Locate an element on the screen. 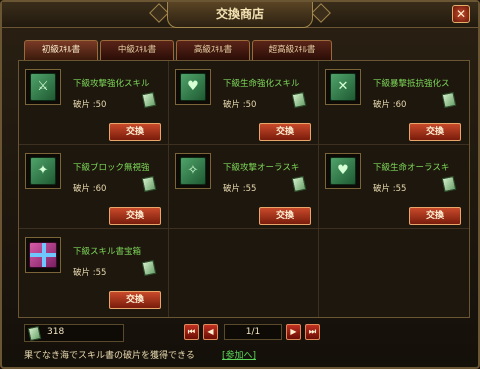 The height and width of the screenshot is (369, 480). aura-sword-book-icon: ✧ is located at coordinates (193, 171).